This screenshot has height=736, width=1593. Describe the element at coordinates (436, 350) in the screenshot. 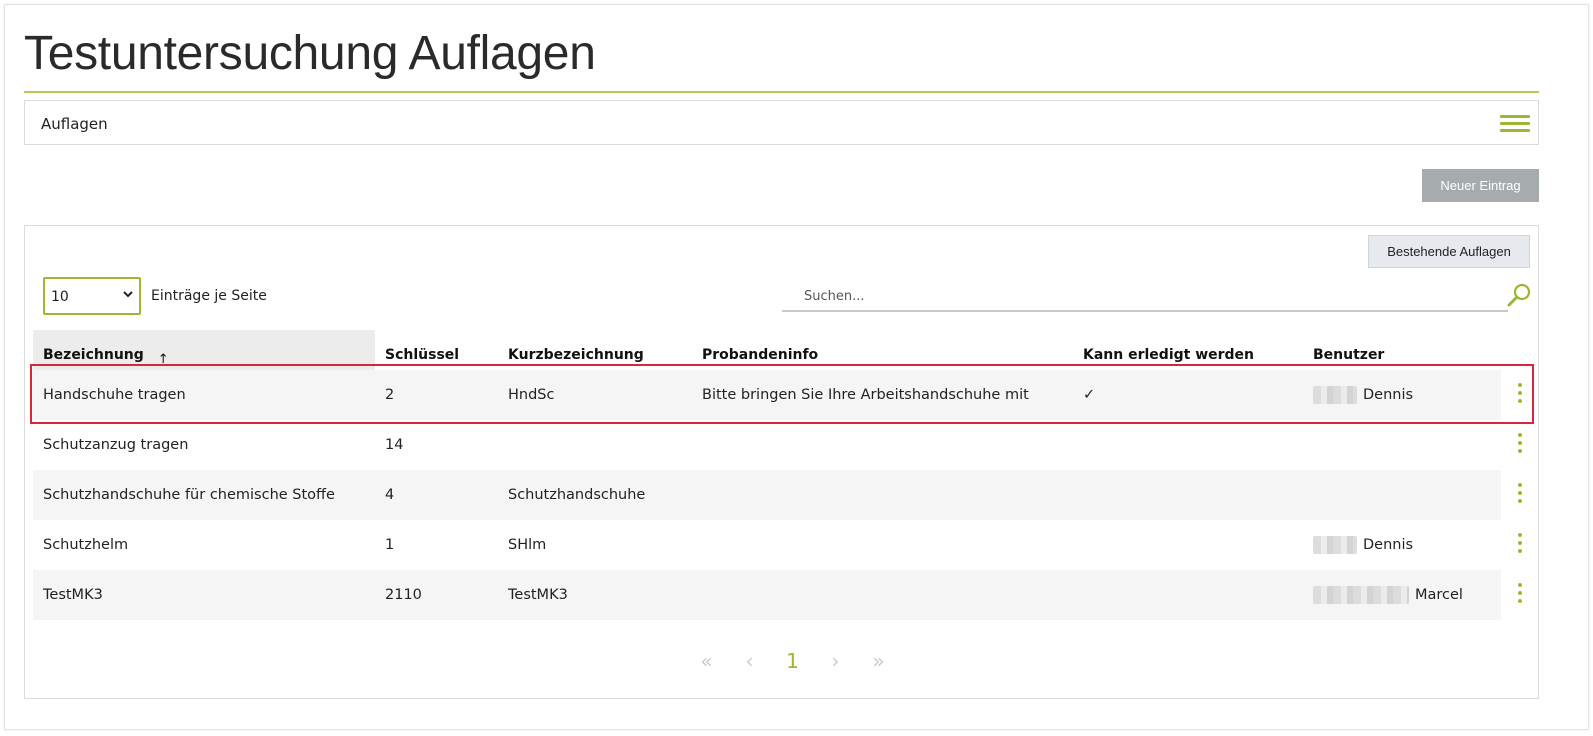

I see `column-header-schluessel: Schlüssel` at that location.